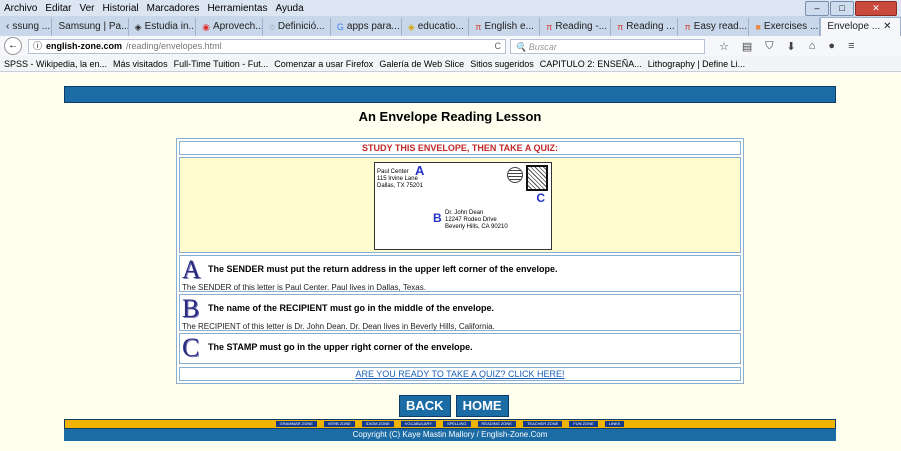  I want to click on study-heading: STUDY THIS ENVELOPE, THEN TAKE A QUIZ:, so click(460, 148).